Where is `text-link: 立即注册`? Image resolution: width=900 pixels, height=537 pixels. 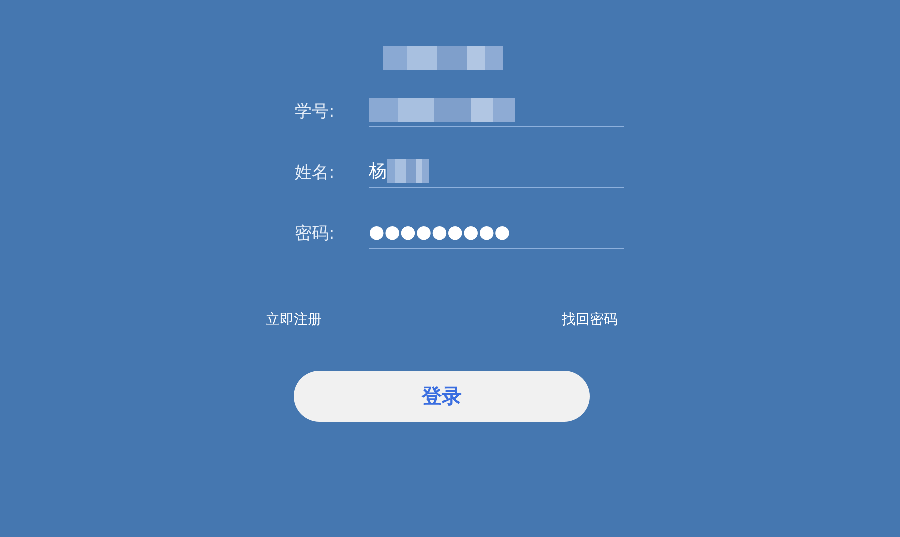 text-link: 立即注册 is located at coordinates (294, 320).